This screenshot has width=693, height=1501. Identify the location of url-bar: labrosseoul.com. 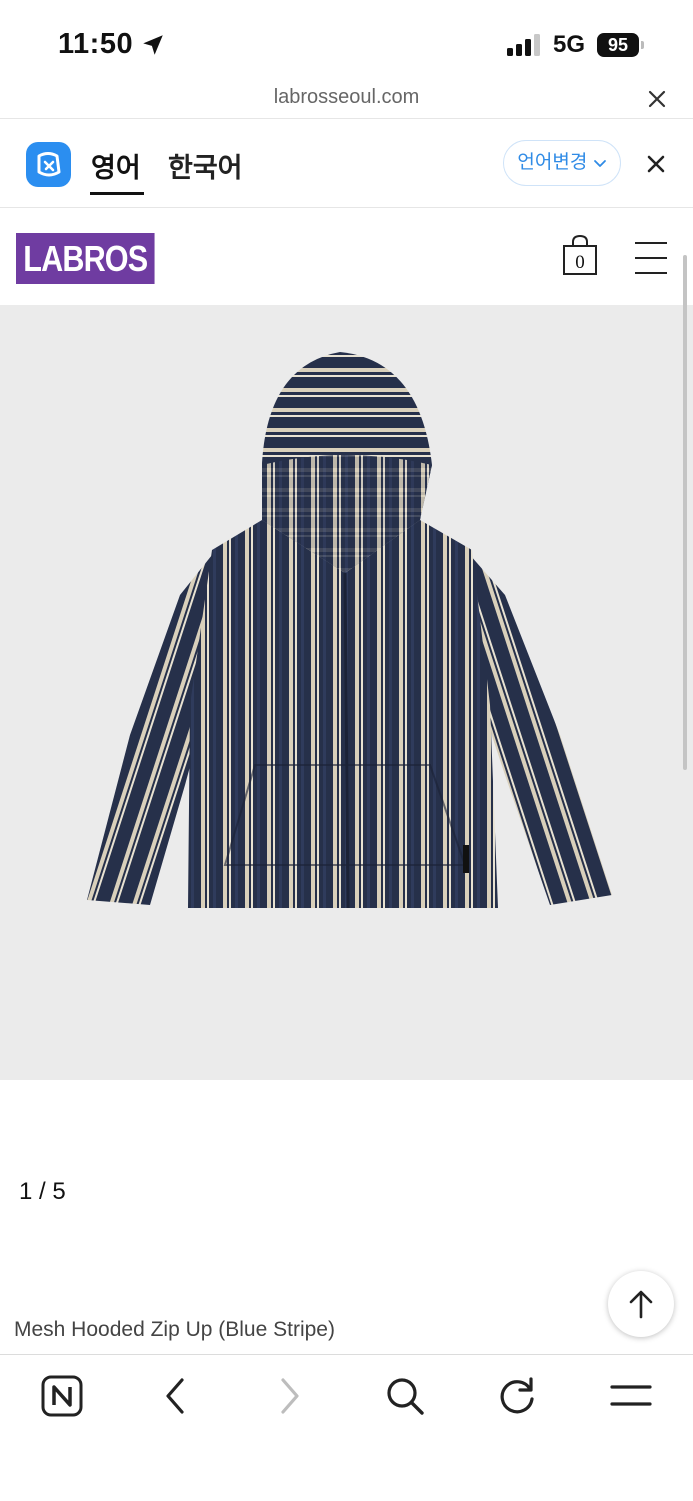
(346, 100).